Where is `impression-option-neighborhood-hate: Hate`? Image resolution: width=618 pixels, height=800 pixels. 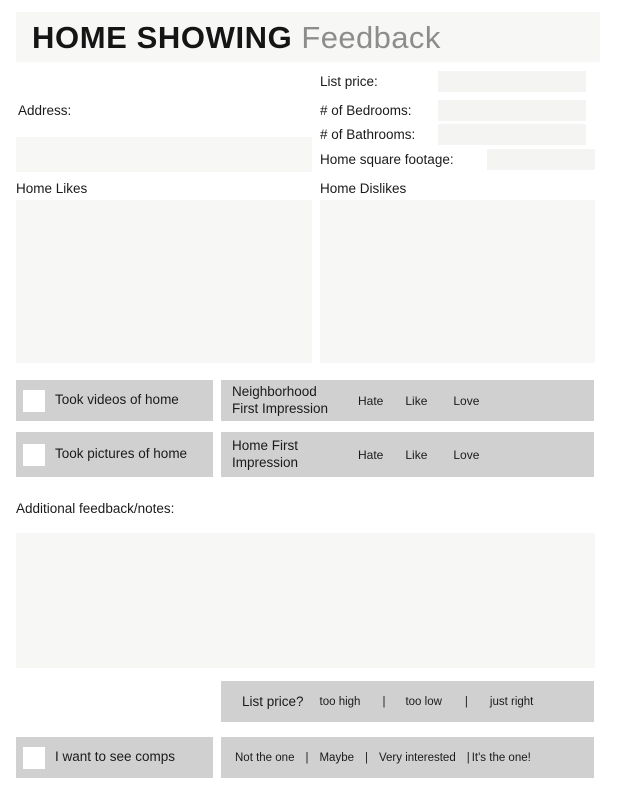 impression-option-neighborhood-hate: Hate is located at coordinates (370, 401).